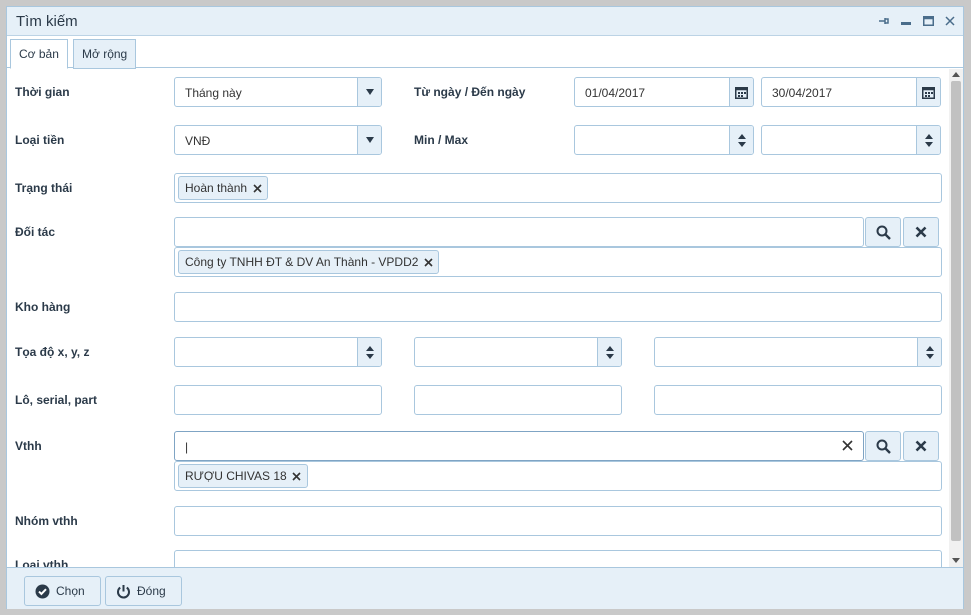  Describe the element at coordinates (52, 352) in the screenshot. I see `label-toa-do: Tọa độ x, y, z` at that location.